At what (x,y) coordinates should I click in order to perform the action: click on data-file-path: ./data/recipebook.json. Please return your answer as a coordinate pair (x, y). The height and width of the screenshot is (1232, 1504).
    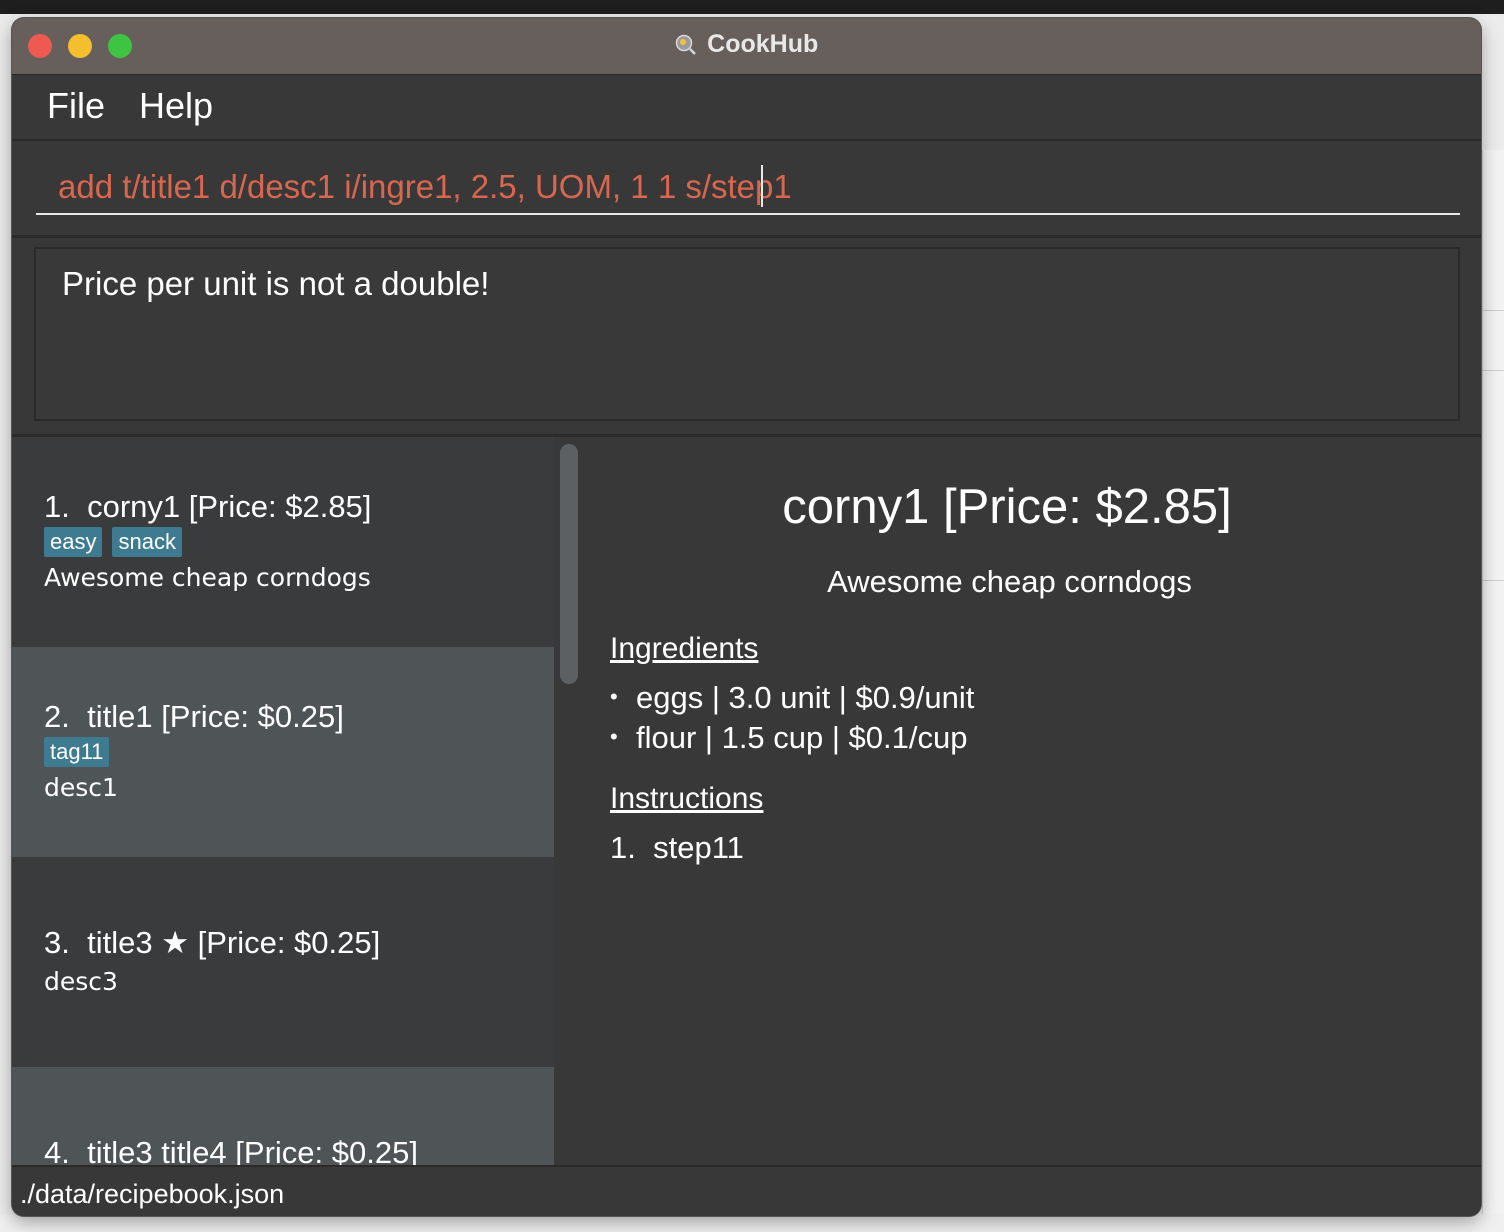
    Looking at the image, I should click on (152, 1194).